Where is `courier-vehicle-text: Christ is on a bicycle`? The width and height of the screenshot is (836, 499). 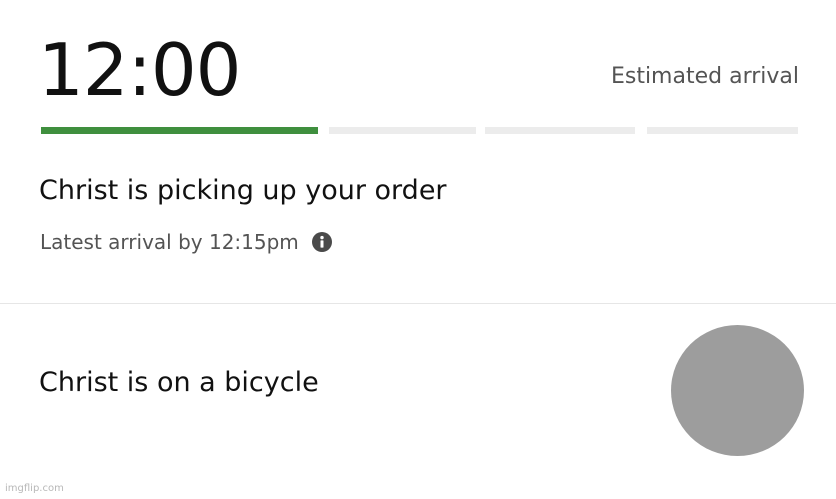
courier-vehicle-text: Christ is on a bicycle is located at coordinates (179, 382).